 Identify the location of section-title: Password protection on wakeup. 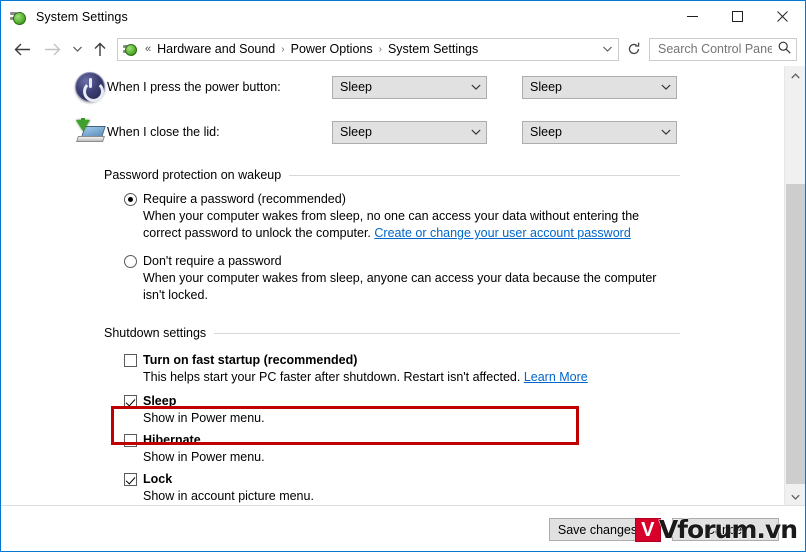
(193, 175).